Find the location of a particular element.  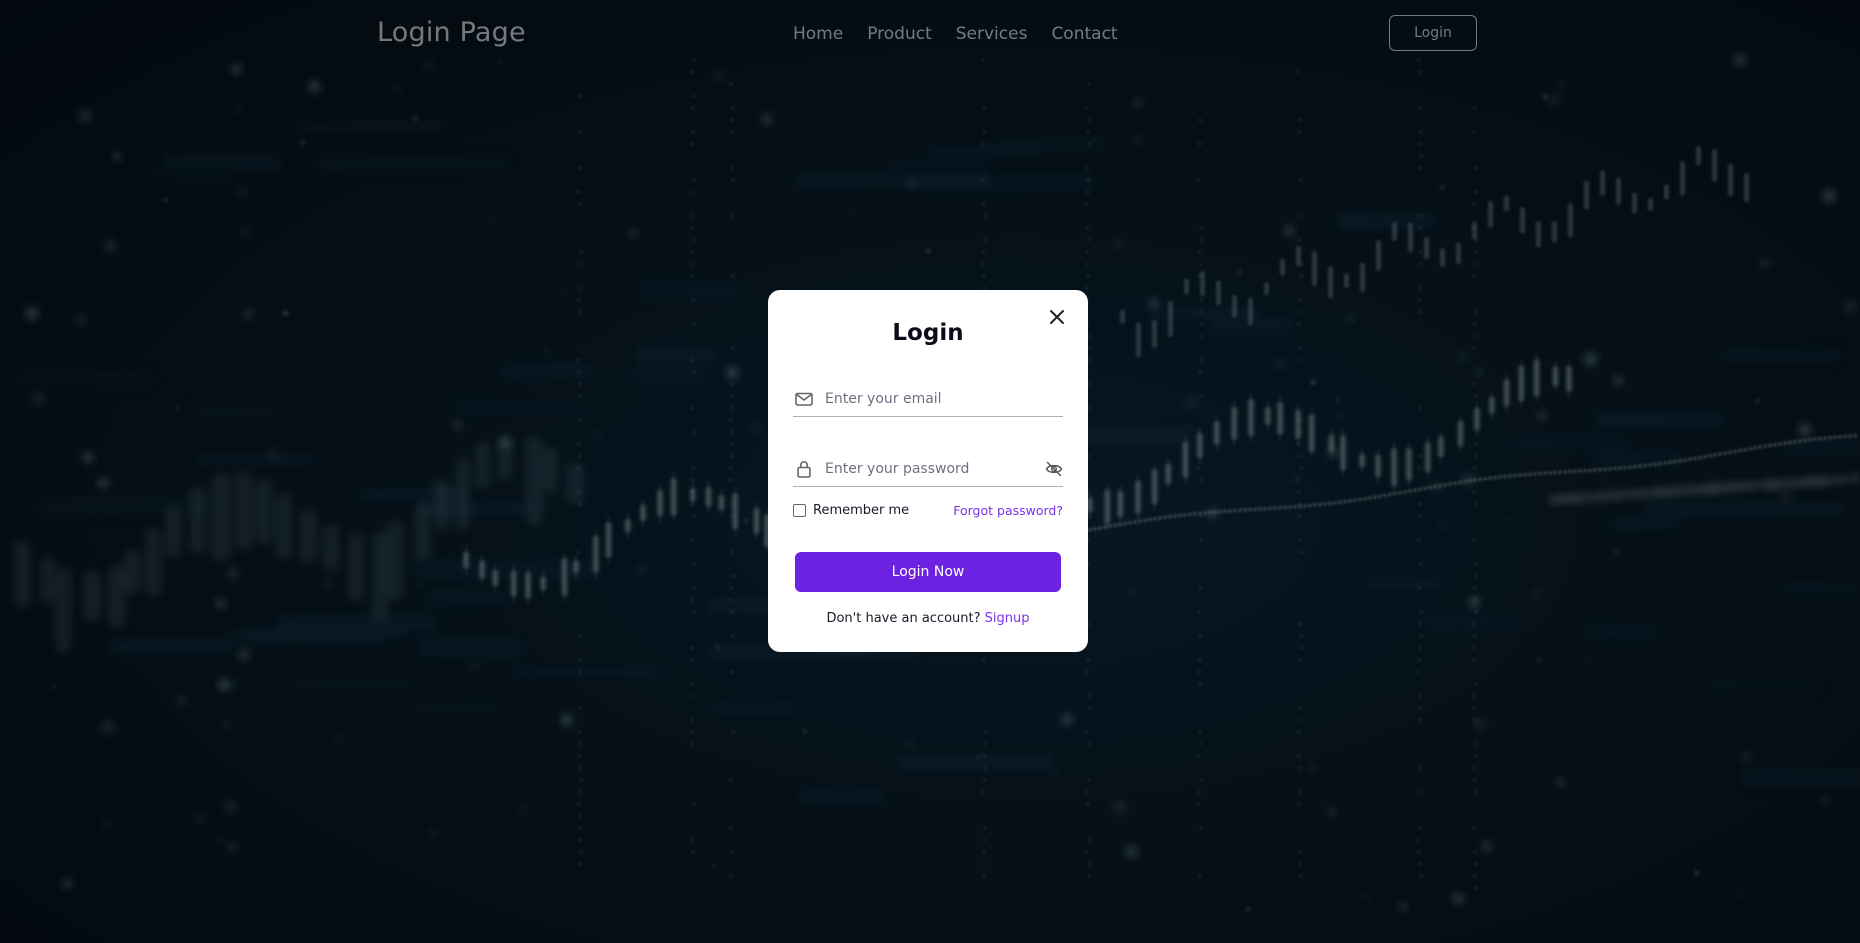

envelope-icon is located at coordinates (804, 399).